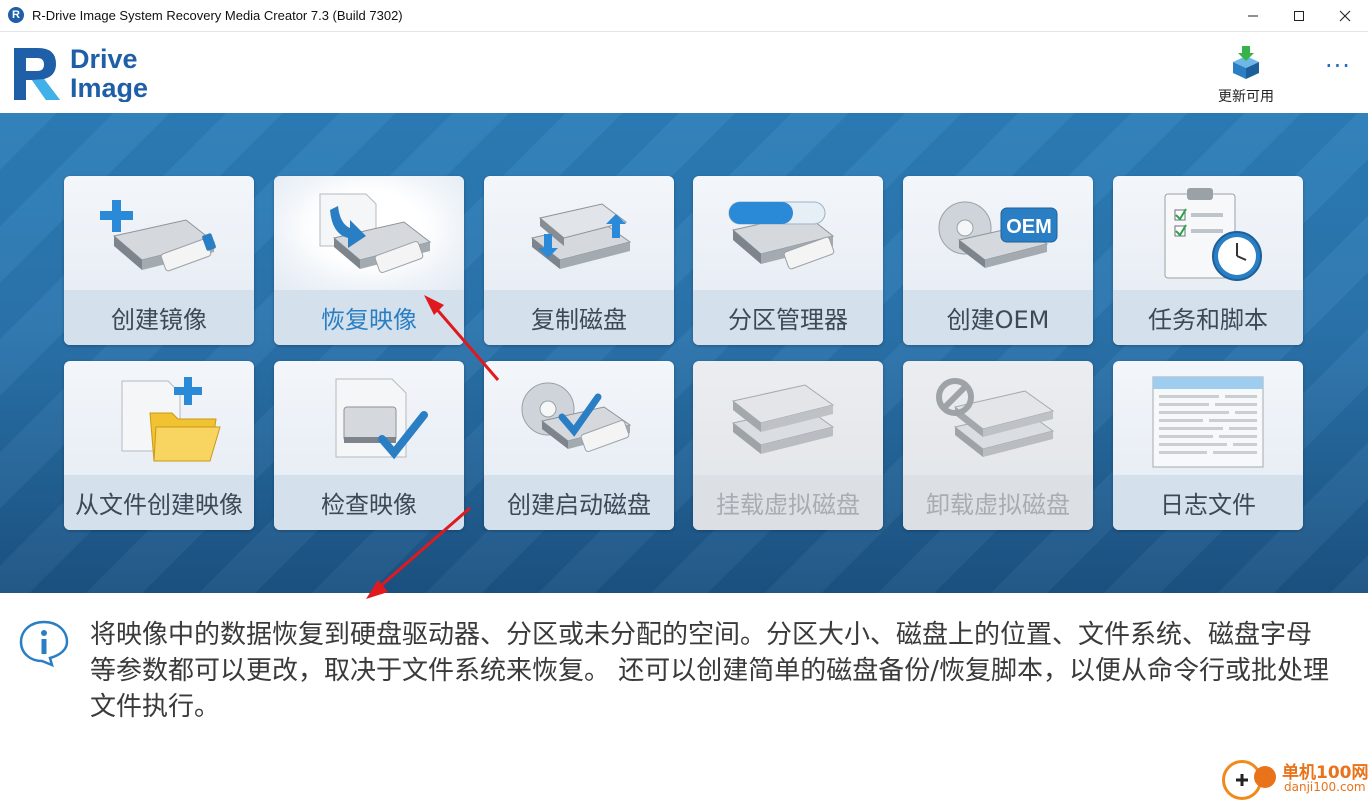 The image size is (1368, 801). I want to click on partition-manager-icon, so click(781, 235).